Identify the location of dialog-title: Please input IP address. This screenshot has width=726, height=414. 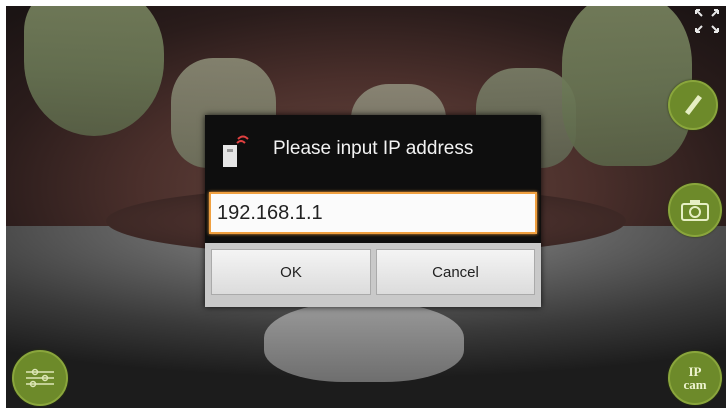
(373, 148).